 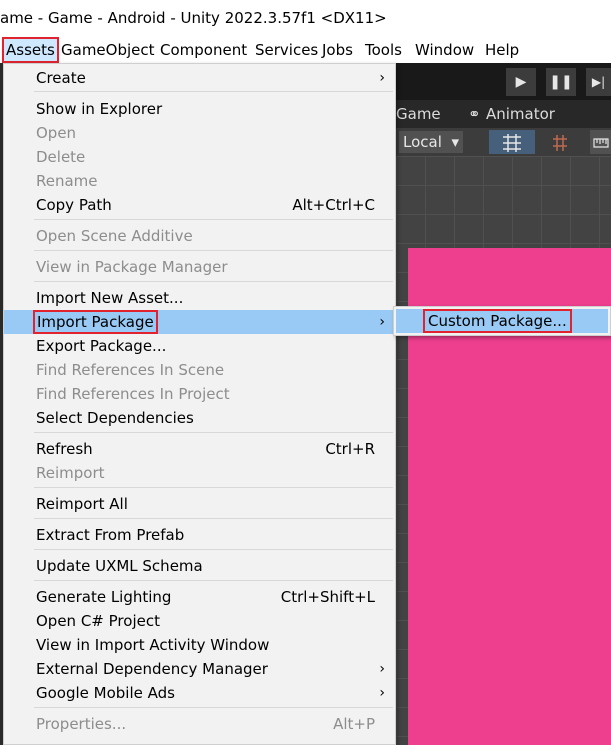 What do you see at coordinates (199, 669) in the screenshot?
I see `menu-item-external-dependency-manager: External Dependency Manager ›` at bounding box center [199, 669].